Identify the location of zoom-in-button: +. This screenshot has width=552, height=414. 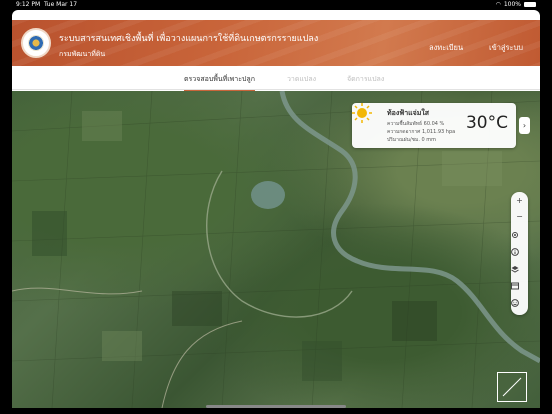
(519, 201).